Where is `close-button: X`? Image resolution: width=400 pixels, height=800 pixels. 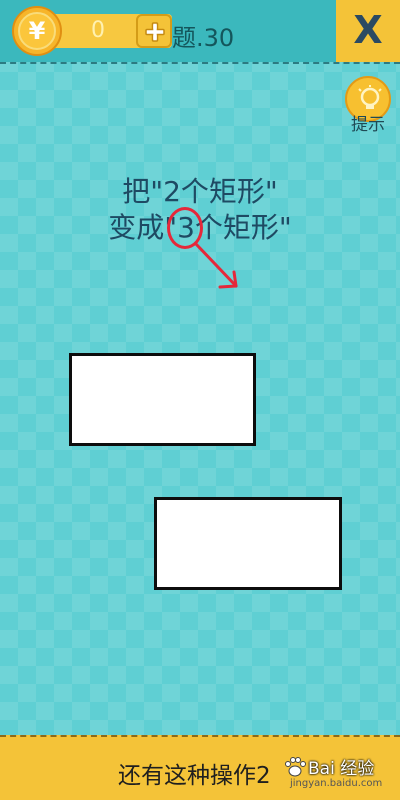
close-button: X is located at coordinates (368, 31).